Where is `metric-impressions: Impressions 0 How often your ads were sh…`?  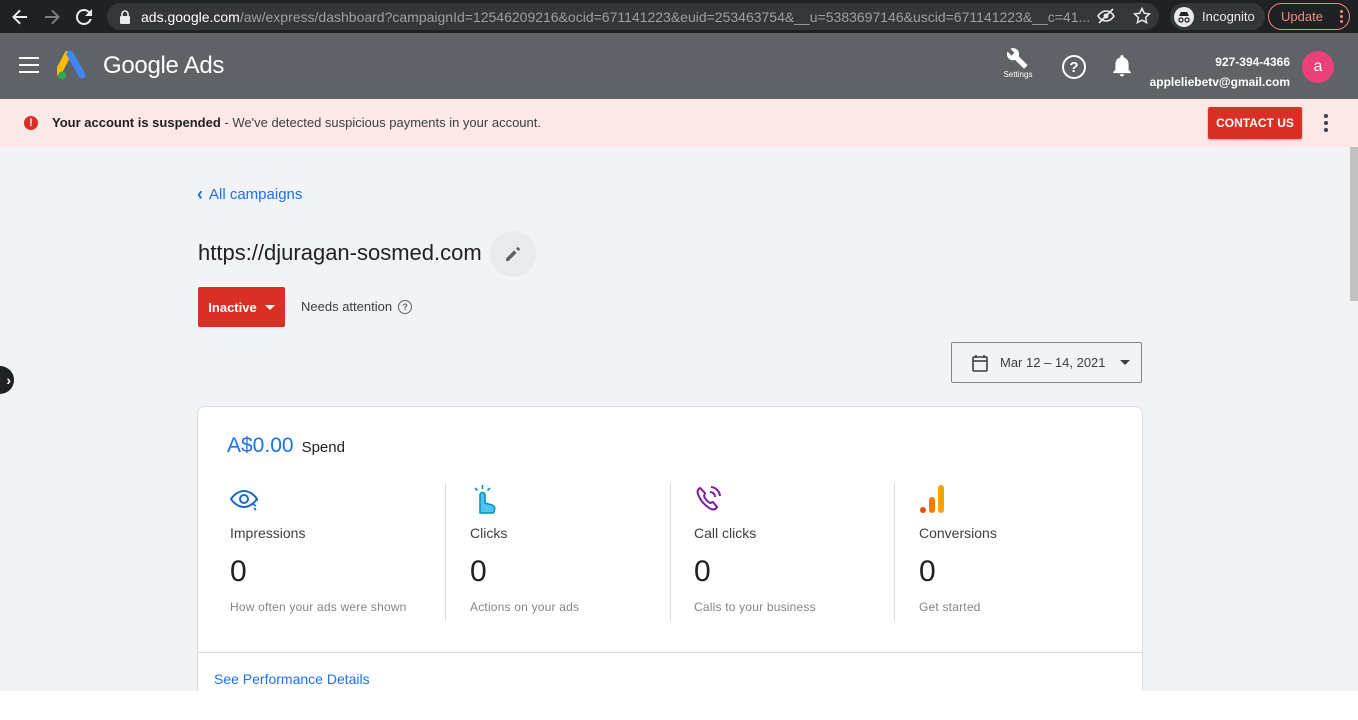
metric-impressions: Impressions 0 How often your ads were sh… is located at coordinates (342, 552).